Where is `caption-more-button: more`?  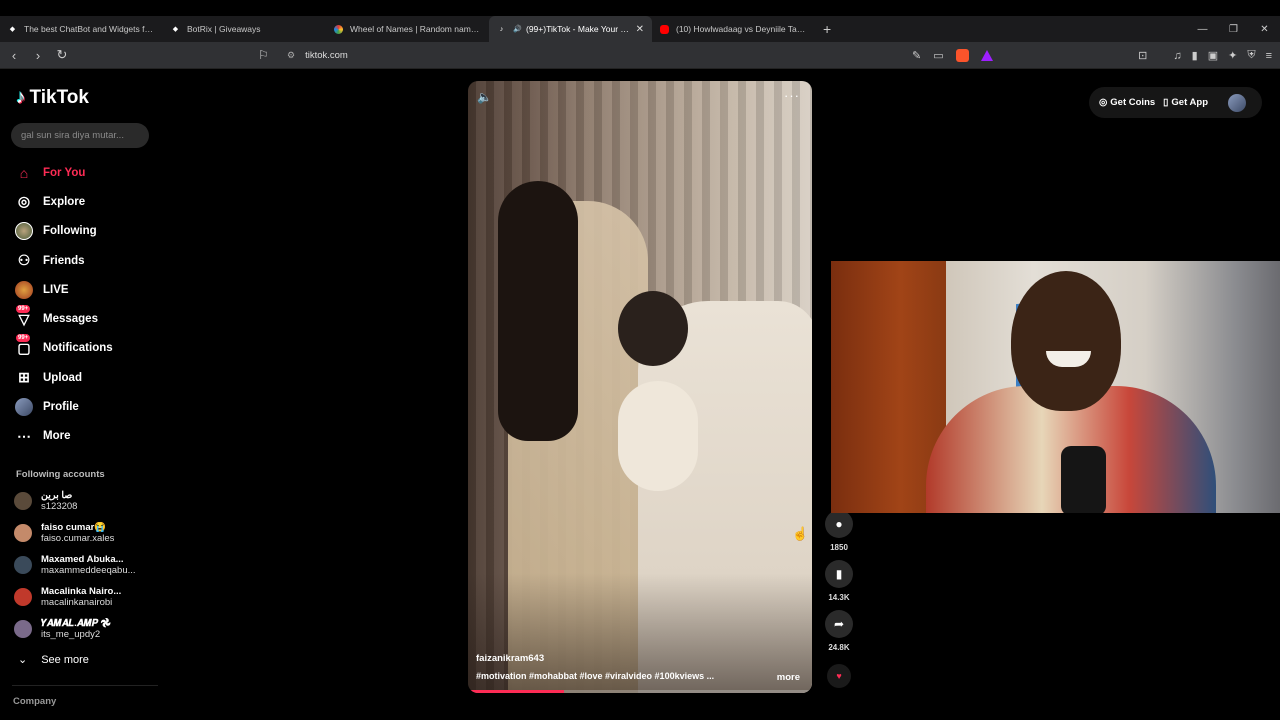 caption-more-button: more is located at coordinates (788, 677).